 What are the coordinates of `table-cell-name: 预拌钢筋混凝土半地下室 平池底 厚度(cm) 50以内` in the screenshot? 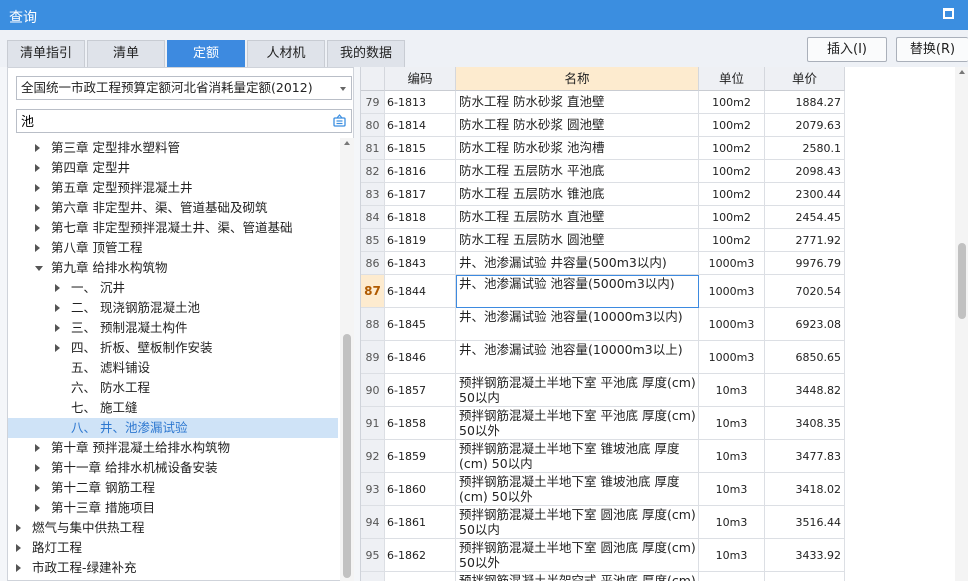 It's located at (577, 390).